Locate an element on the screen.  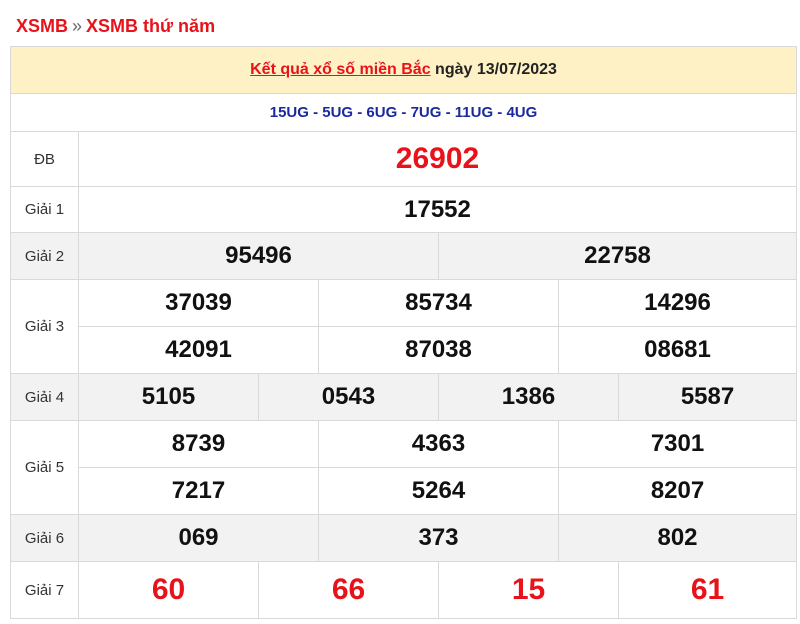
prize-number-g4: 5105 is located at coordinates (168, 397).